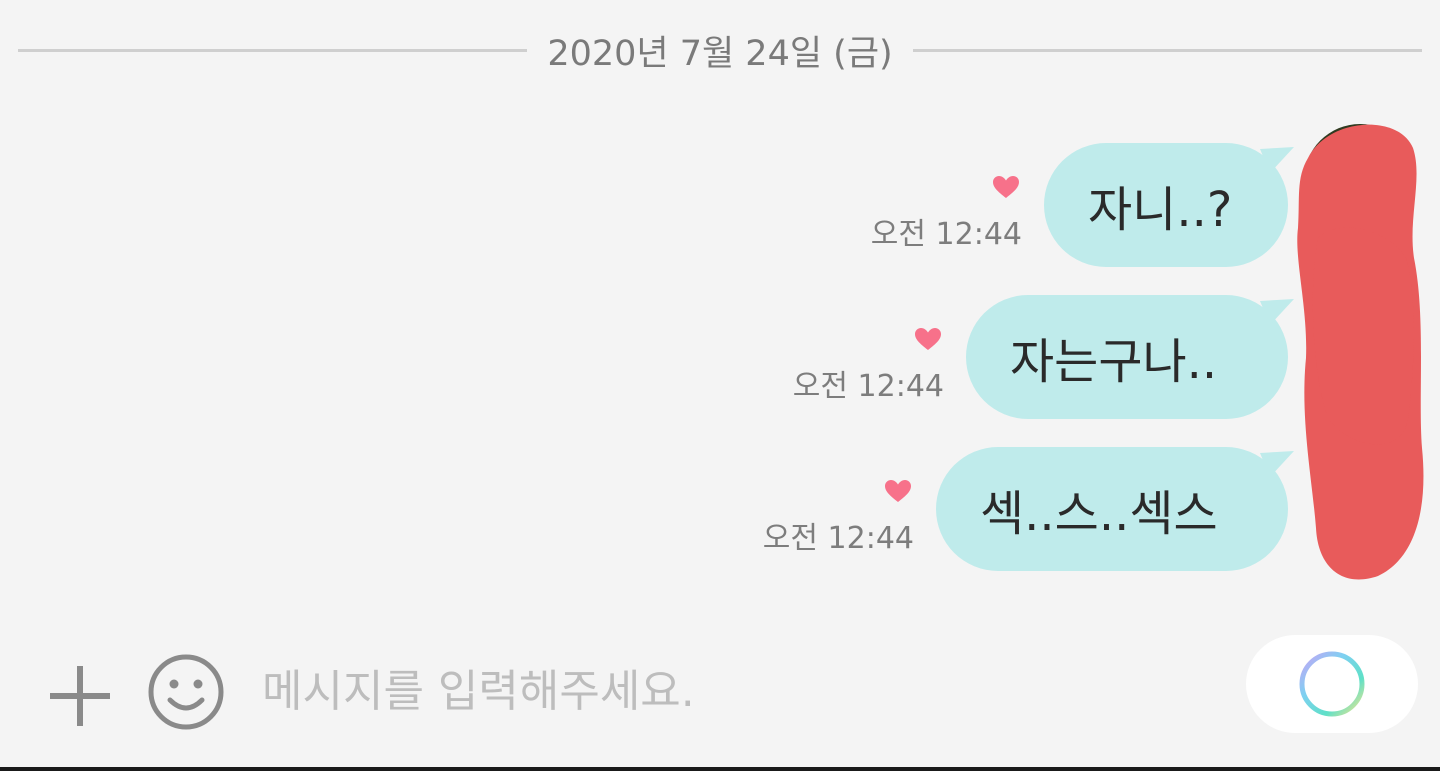  What do you see at coordinates (1167, 50) in the screenshot?
I see `divider-line-right` at bounding box center [1167, 50].